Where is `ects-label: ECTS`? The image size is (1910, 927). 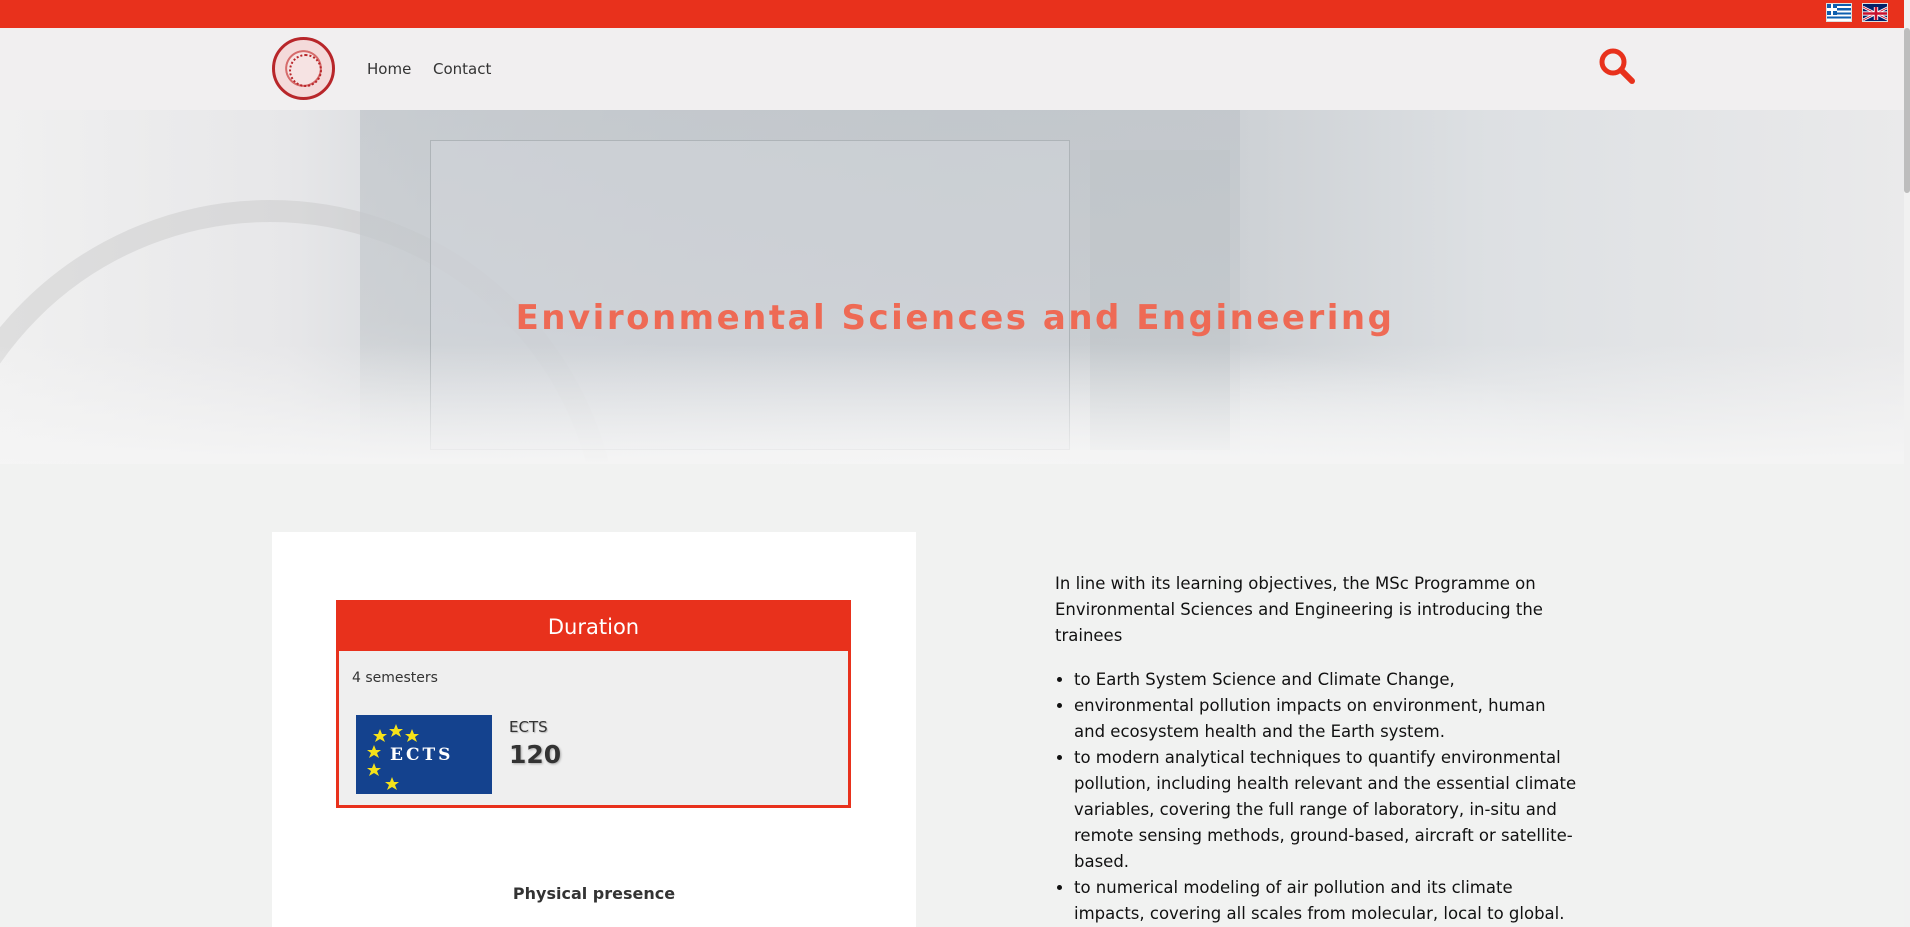 ects-label: ECTS is located at coordinates (528, 727).